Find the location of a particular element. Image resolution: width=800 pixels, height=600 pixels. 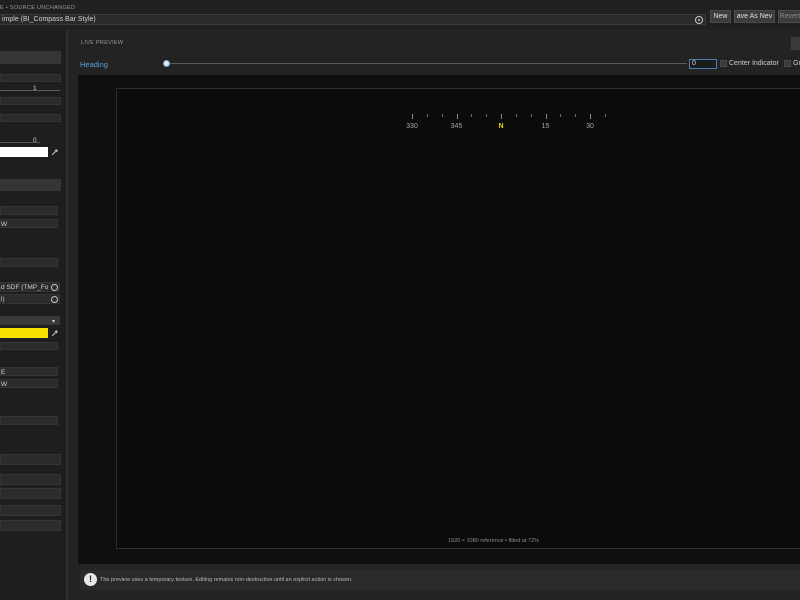

accent-color-swatch is located at coordinates (24, 333).